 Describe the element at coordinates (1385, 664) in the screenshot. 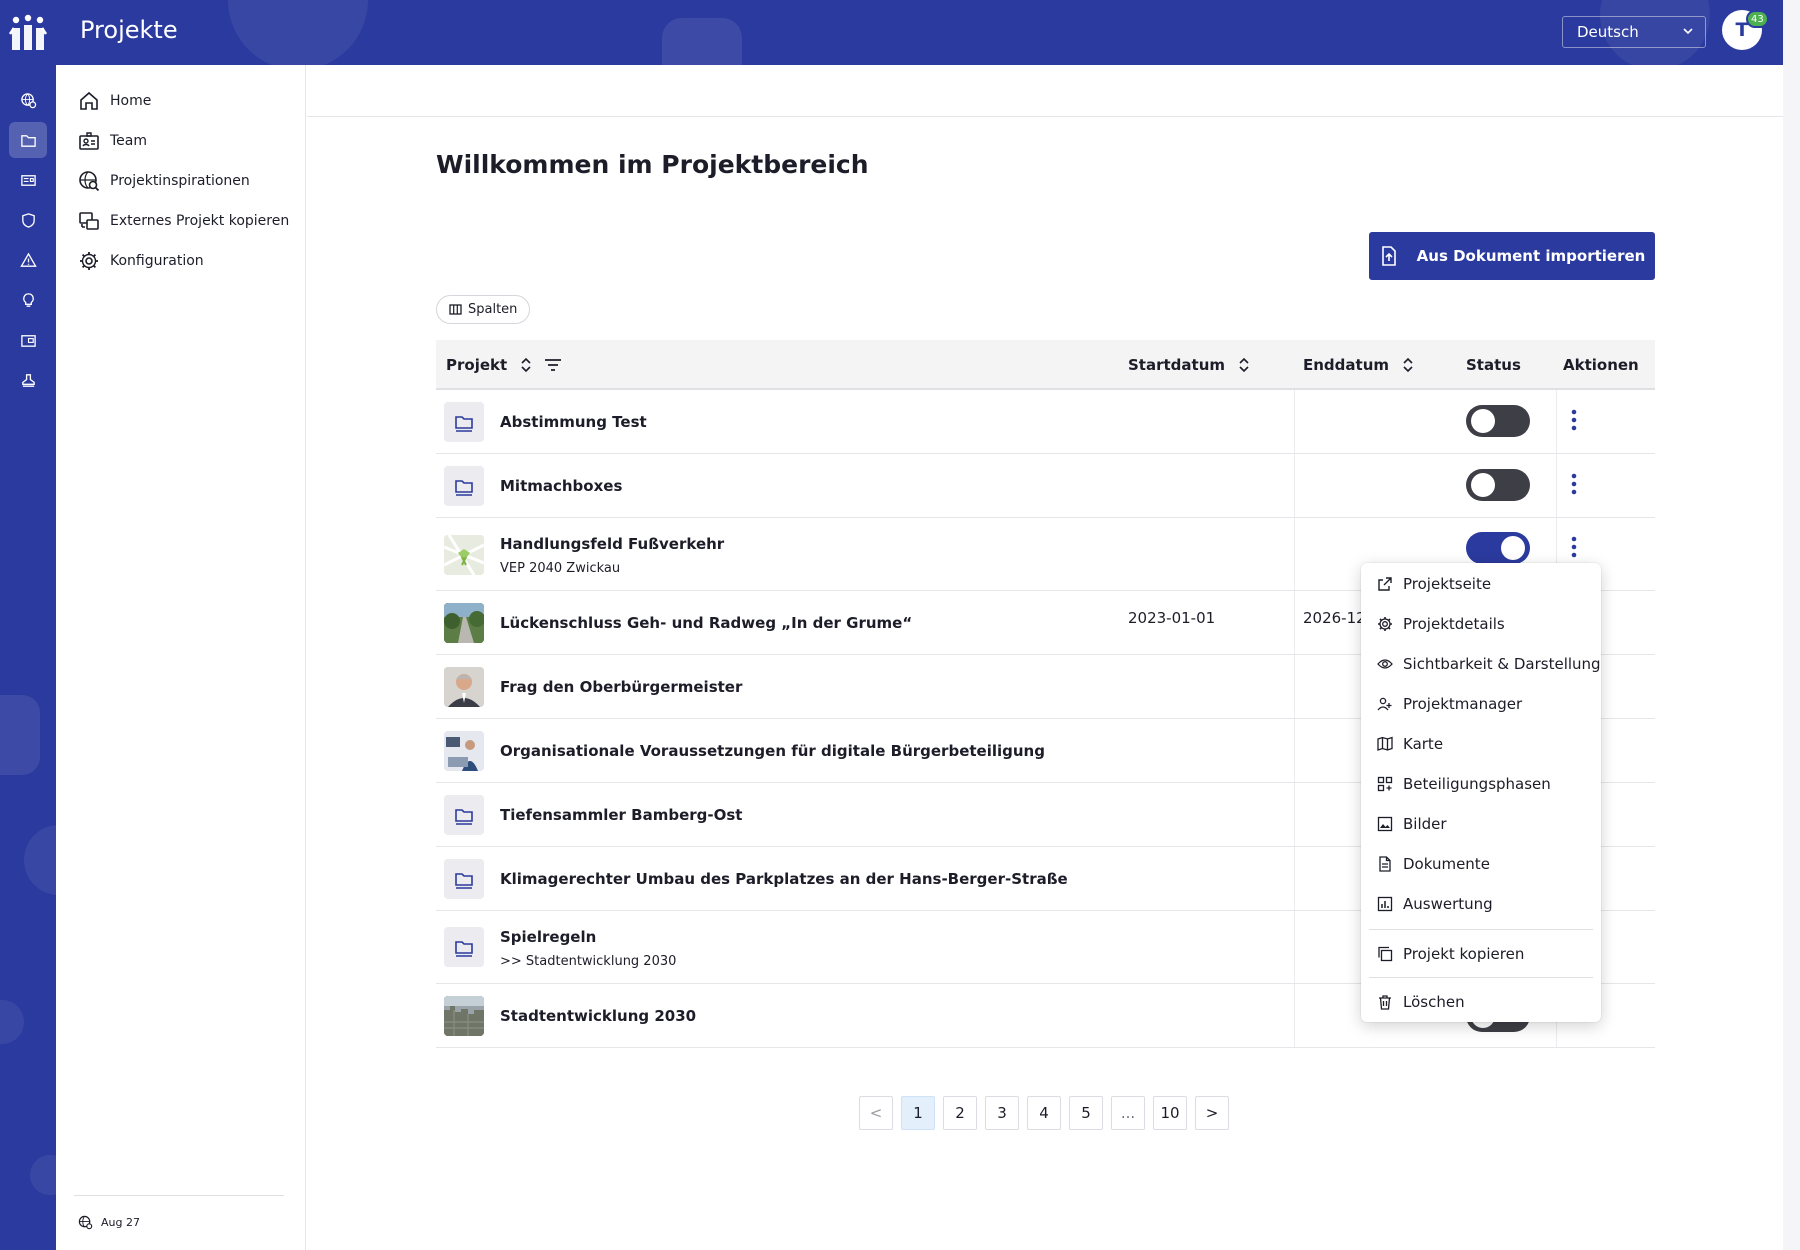

I see `eye-icon` at that location.